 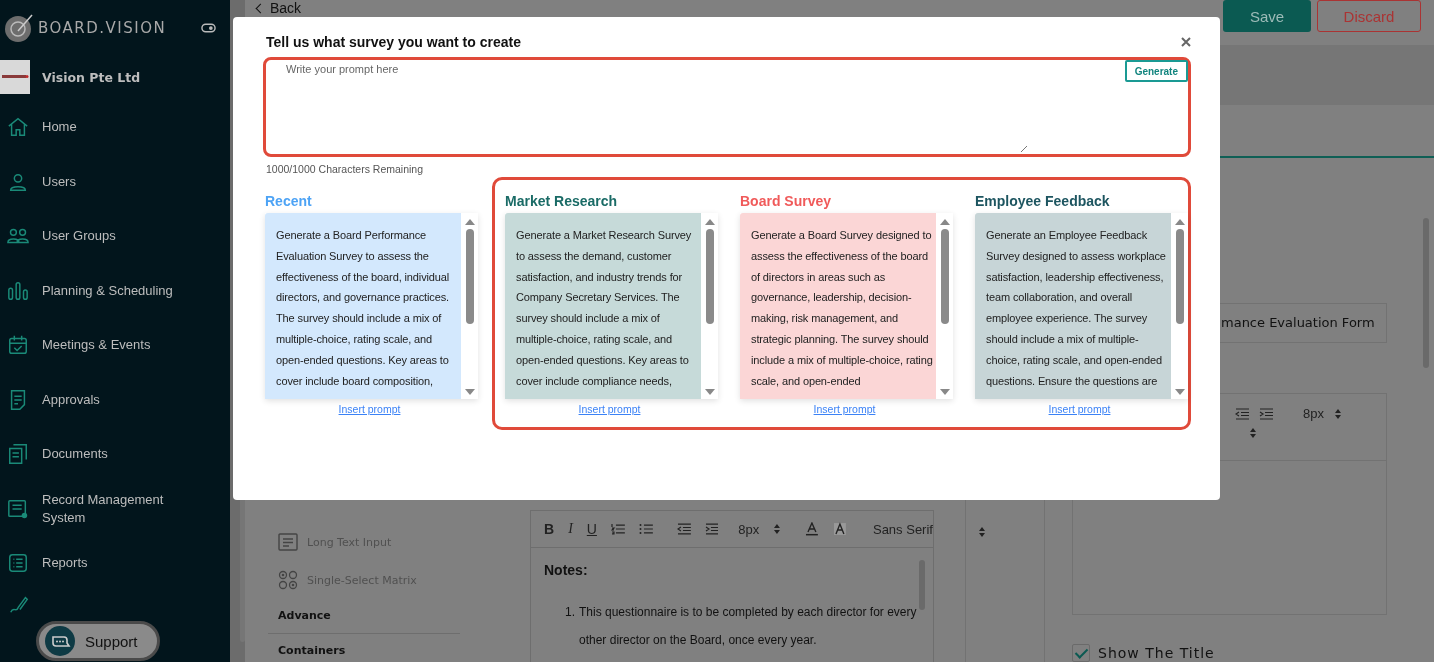 What do you see at coordinates (103, 28) in the screenshot?
I see `brand-name: BOARD.VISION` at bounding box center [103, 28].